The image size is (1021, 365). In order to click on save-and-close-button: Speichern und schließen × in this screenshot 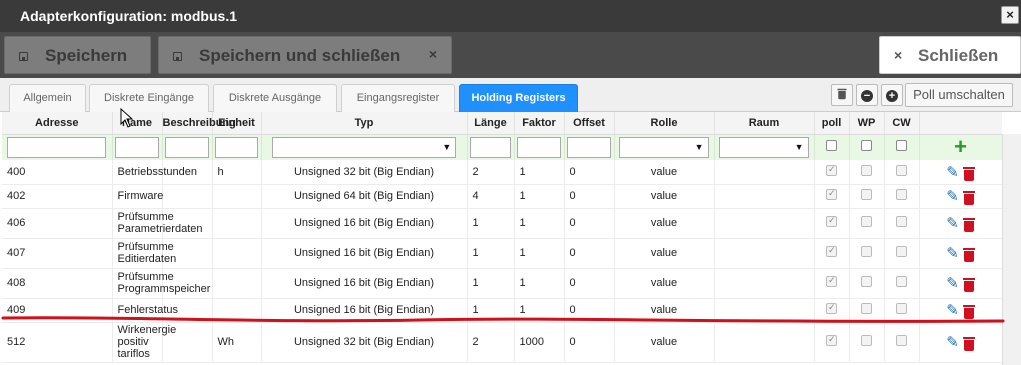, I will do `click(305, 55)`.